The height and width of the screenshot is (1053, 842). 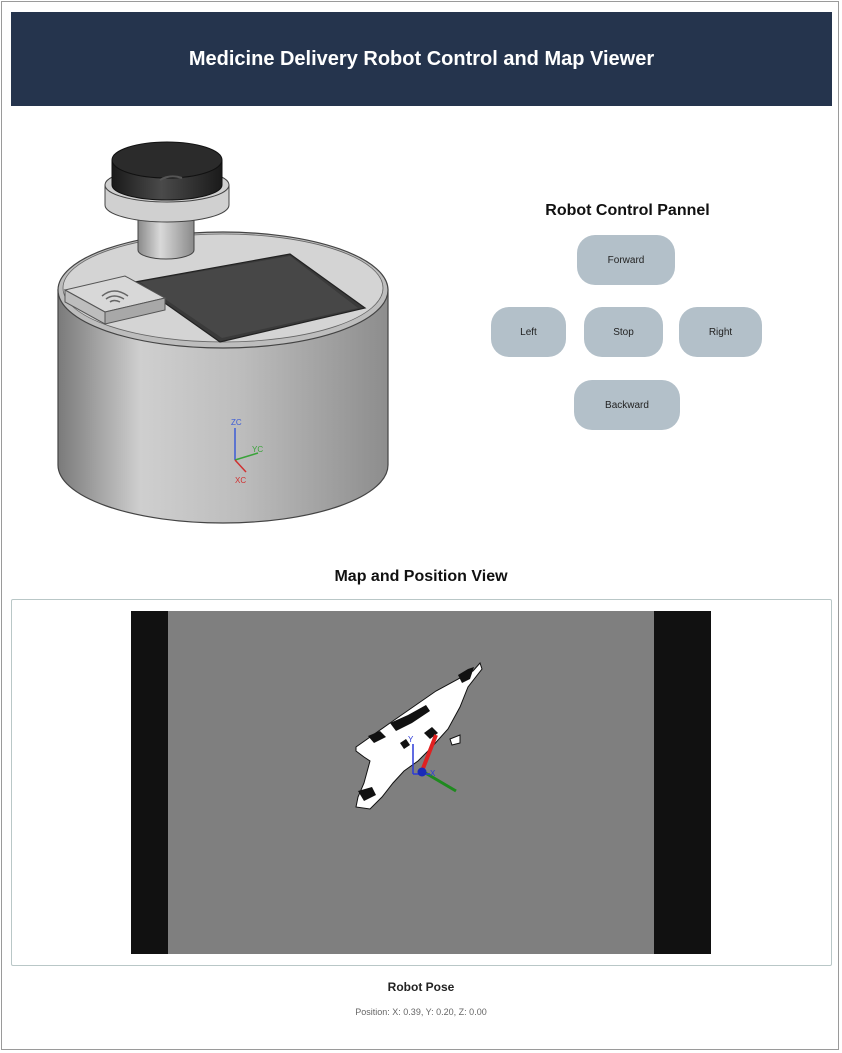 What do you see at coordinates (240, 480) in the screenshot?
I see `axis-label-xc: XC` at bounding box center [240, 480].